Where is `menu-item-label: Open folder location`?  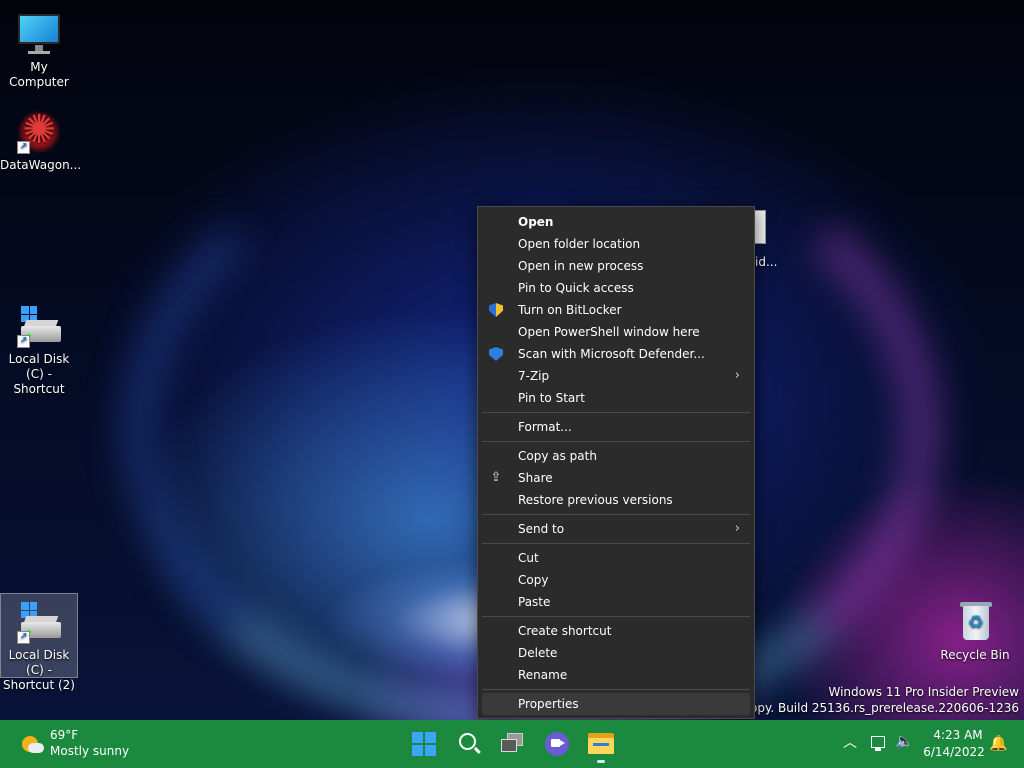
menu-item-label: Open folder location is located at coordinates (579, 244).